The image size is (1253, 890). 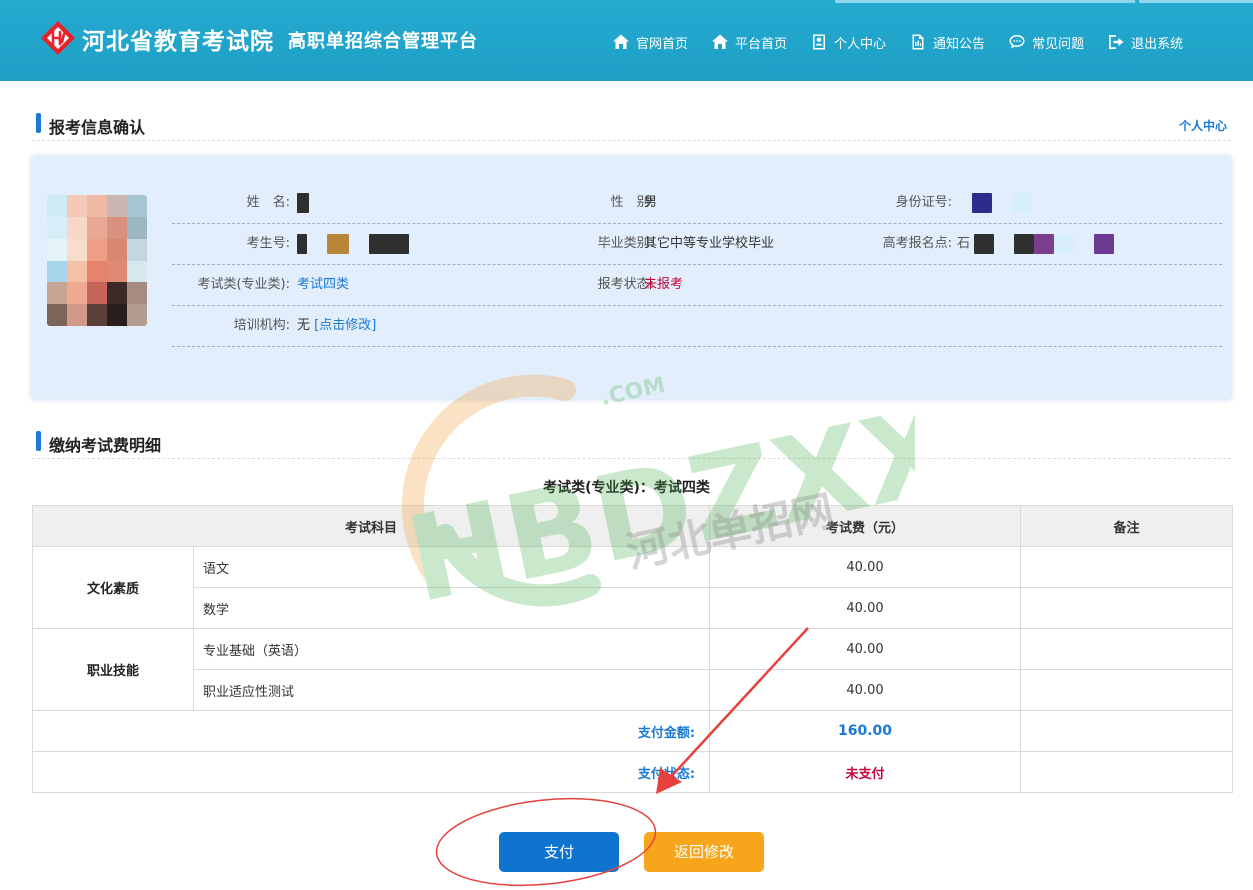 What do you see at coordinates (964, 243) in the screenshot?
I see `site-prefix: 石` at bounding box center [964, 243].